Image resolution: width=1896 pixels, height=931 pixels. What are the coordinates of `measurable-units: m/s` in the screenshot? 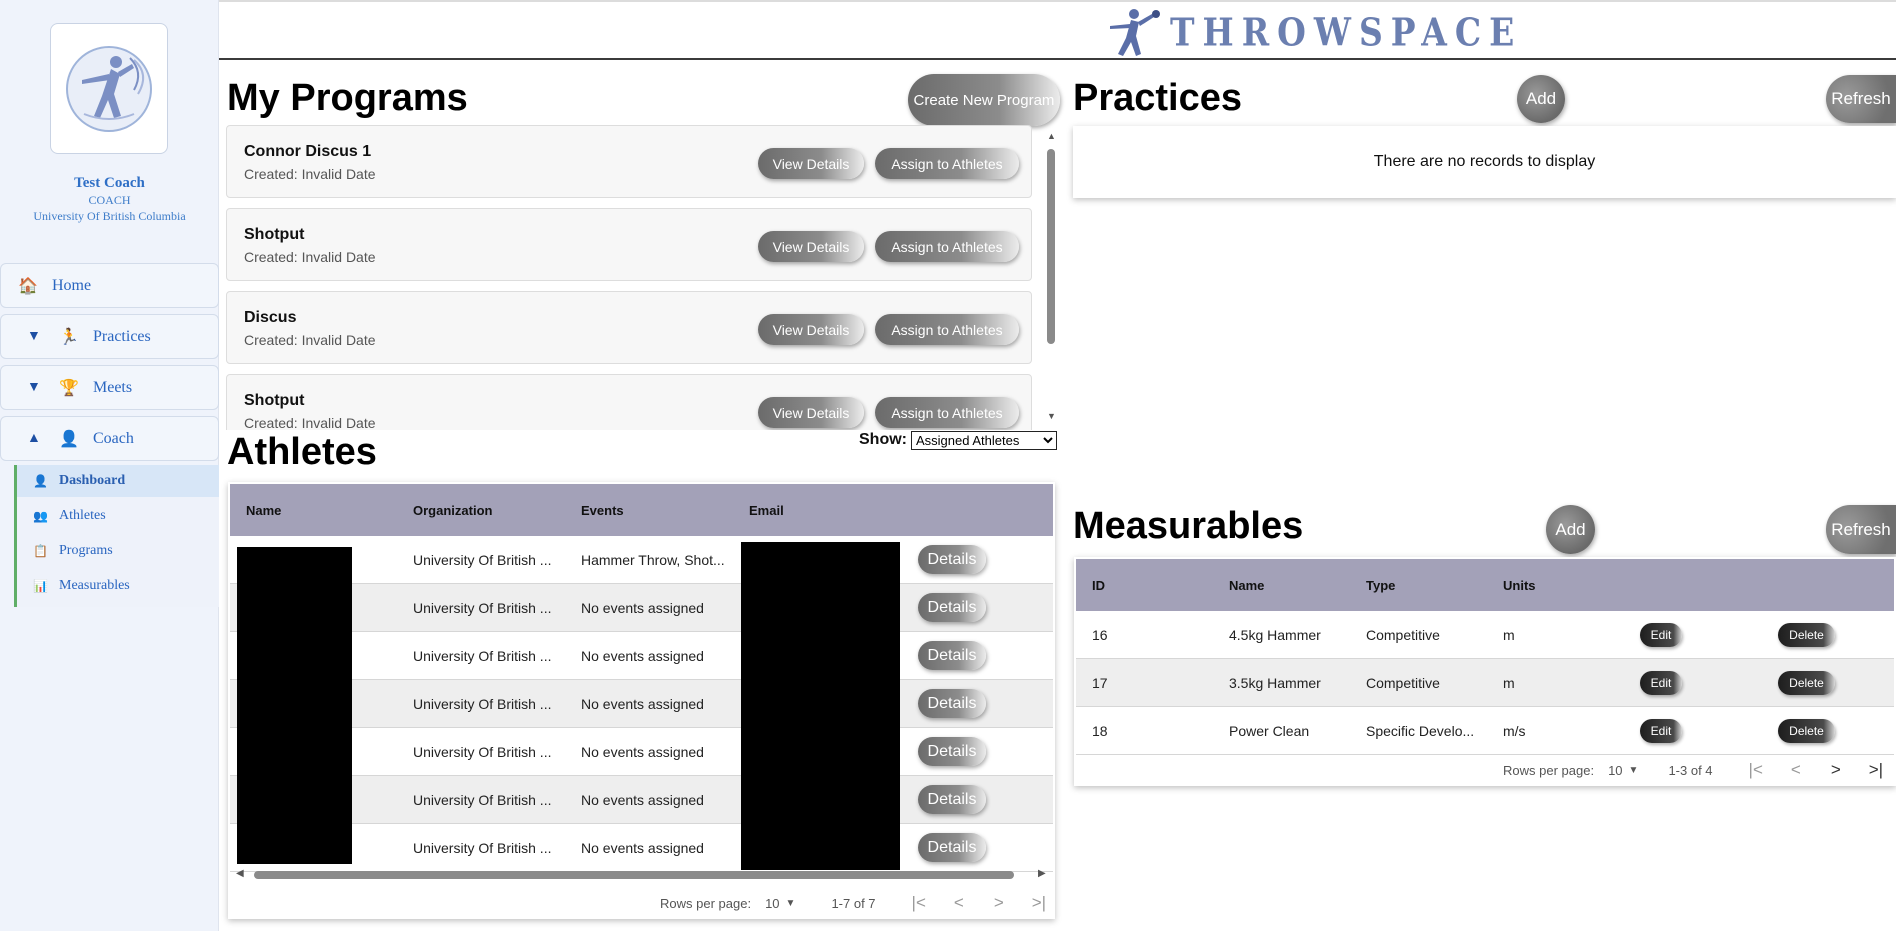 It's located at (1514, 730).